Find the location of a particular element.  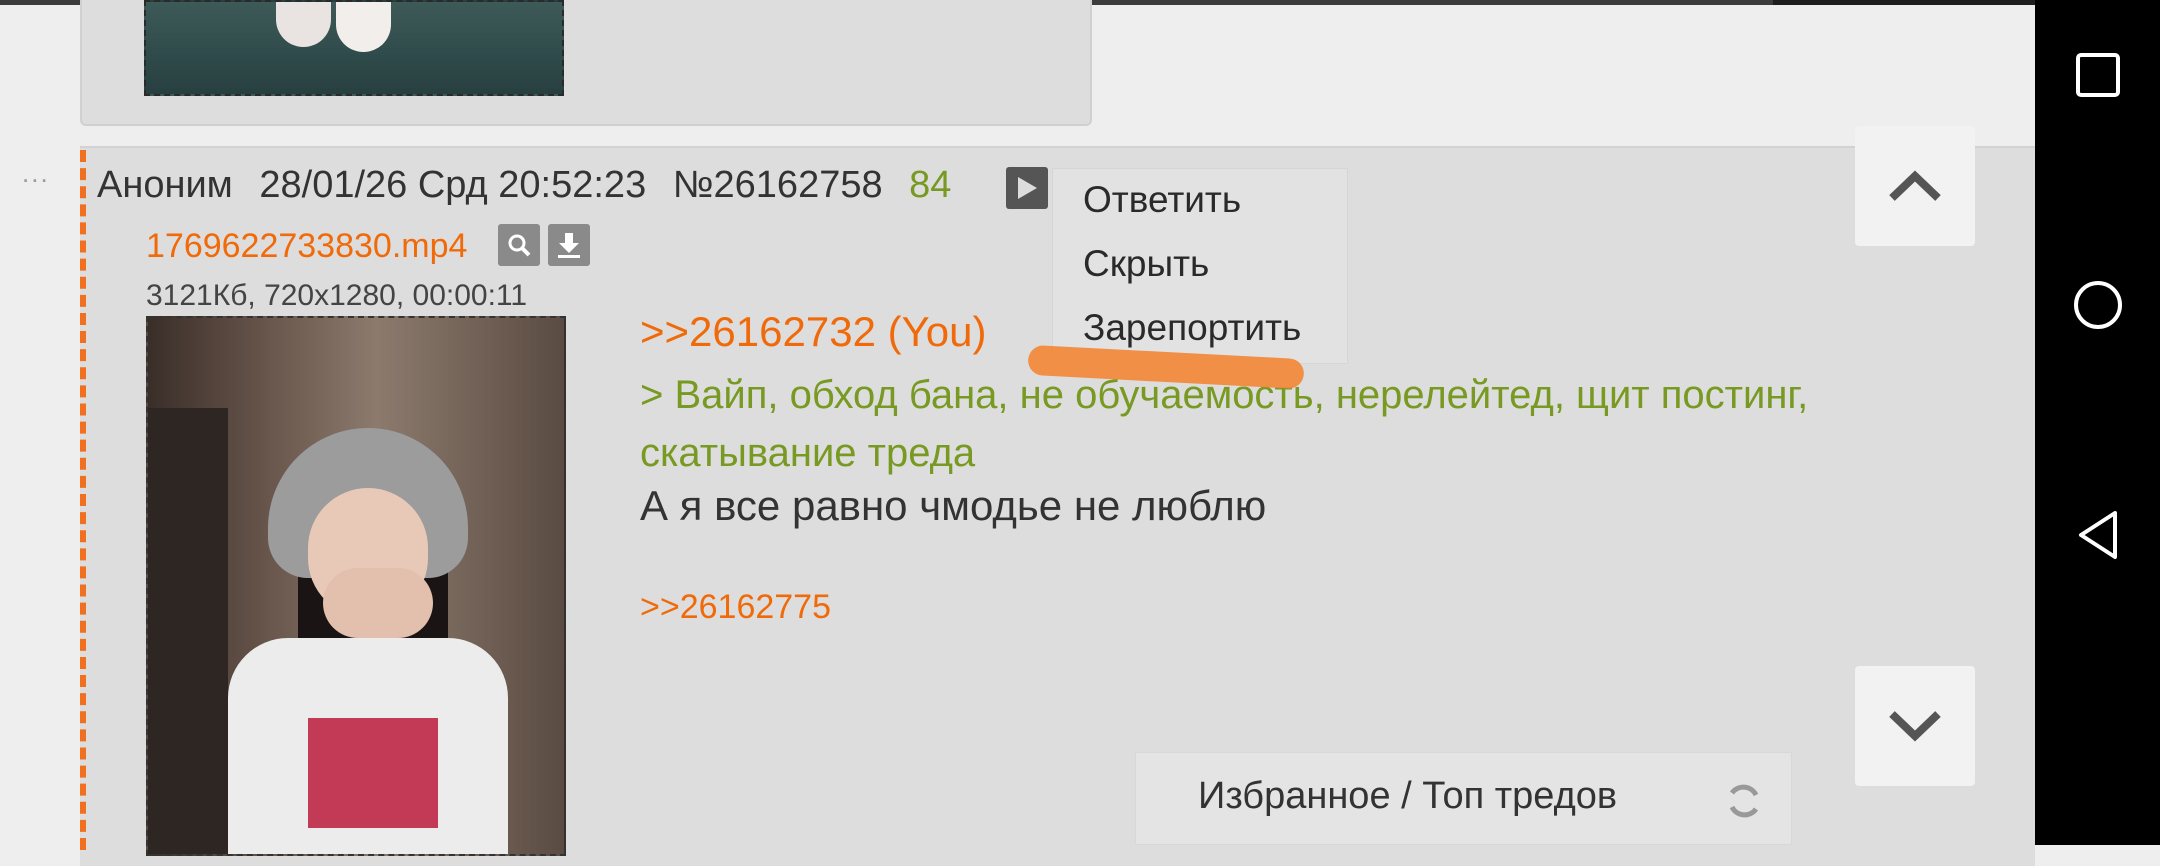

post-reply-count: 84 is located at coordinates (930, 185).